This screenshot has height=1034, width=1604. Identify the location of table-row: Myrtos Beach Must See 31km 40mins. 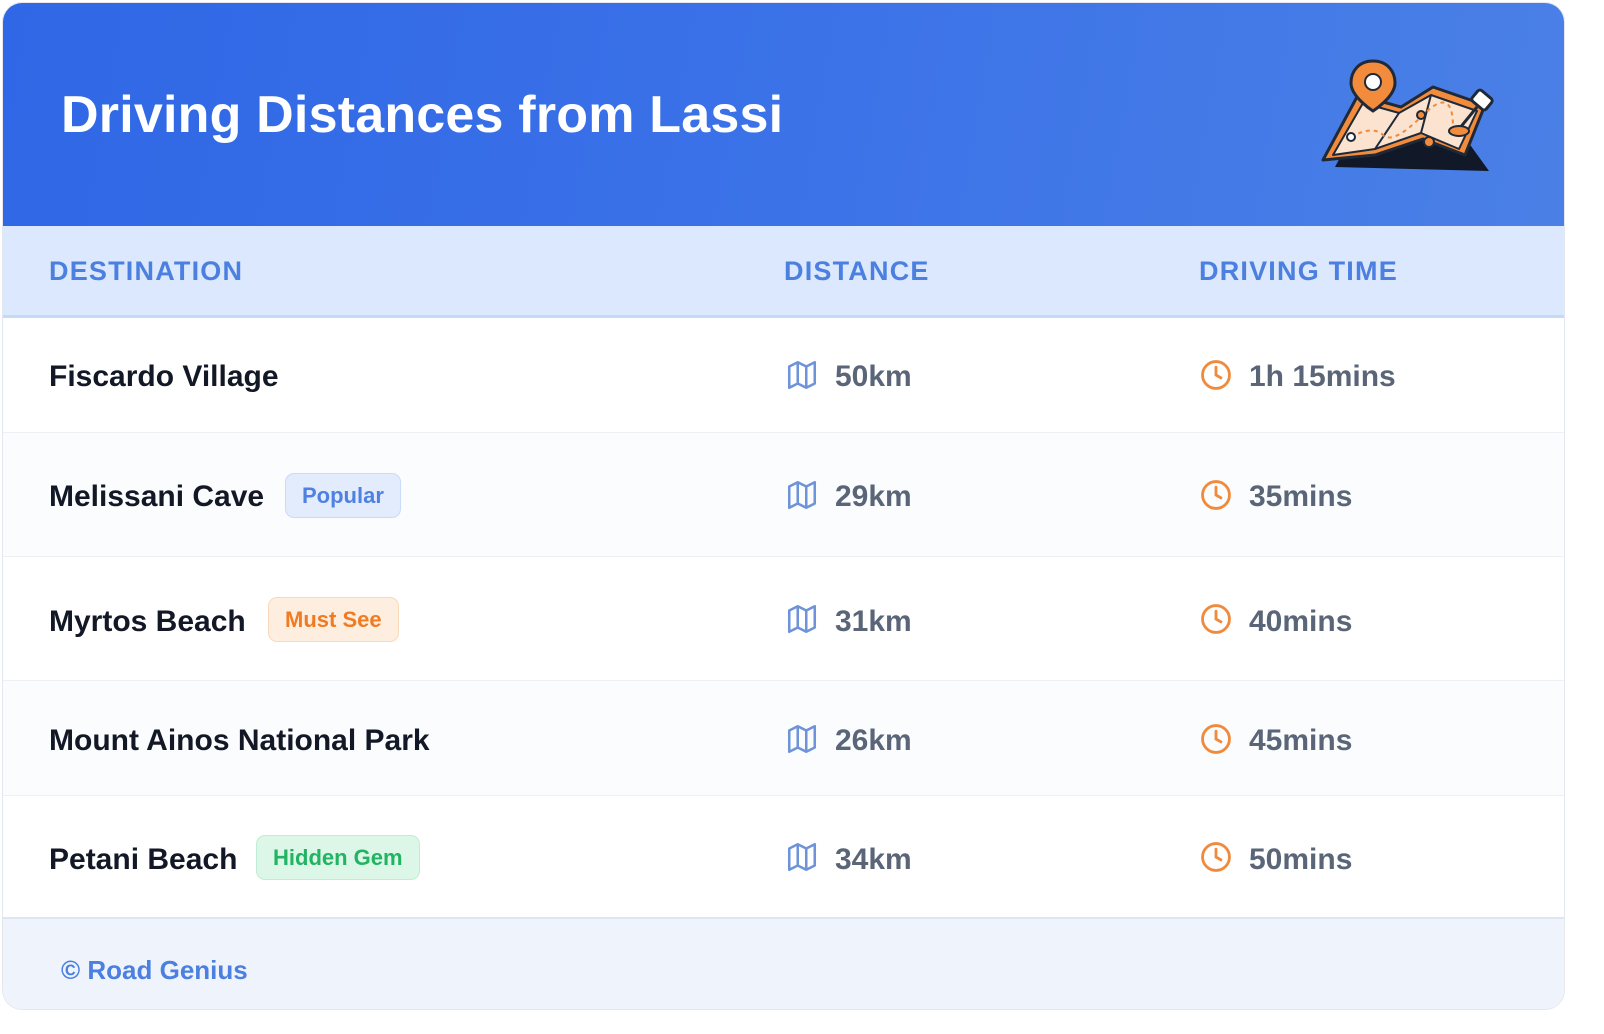
(783, 619).